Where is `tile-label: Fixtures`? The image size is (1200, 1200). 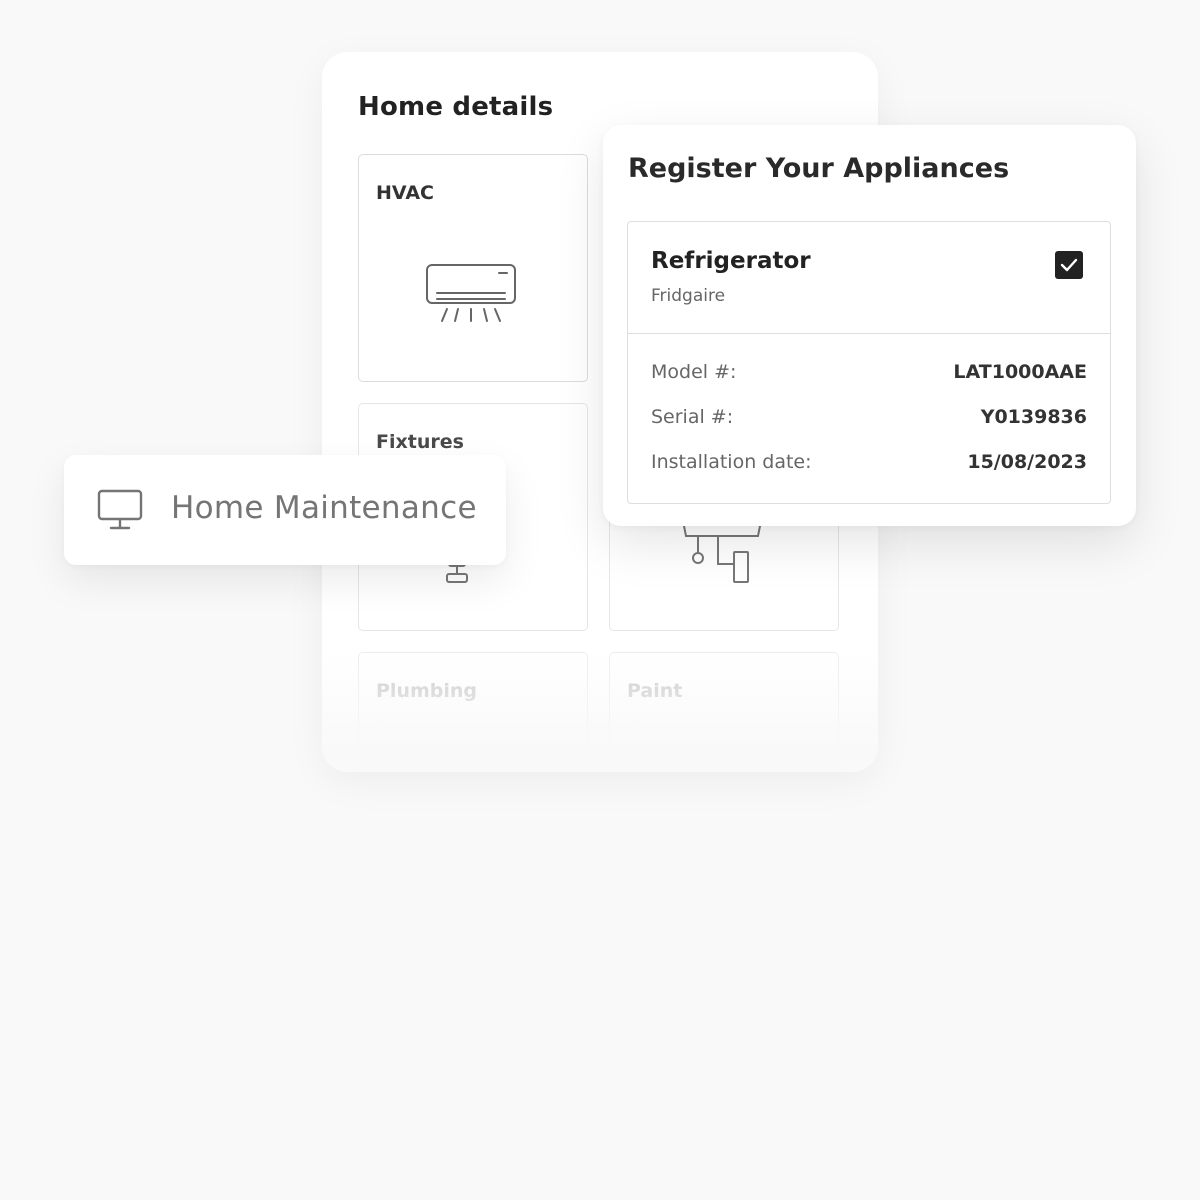
tile-label: Fixtures is located at coordinates (420, 442).